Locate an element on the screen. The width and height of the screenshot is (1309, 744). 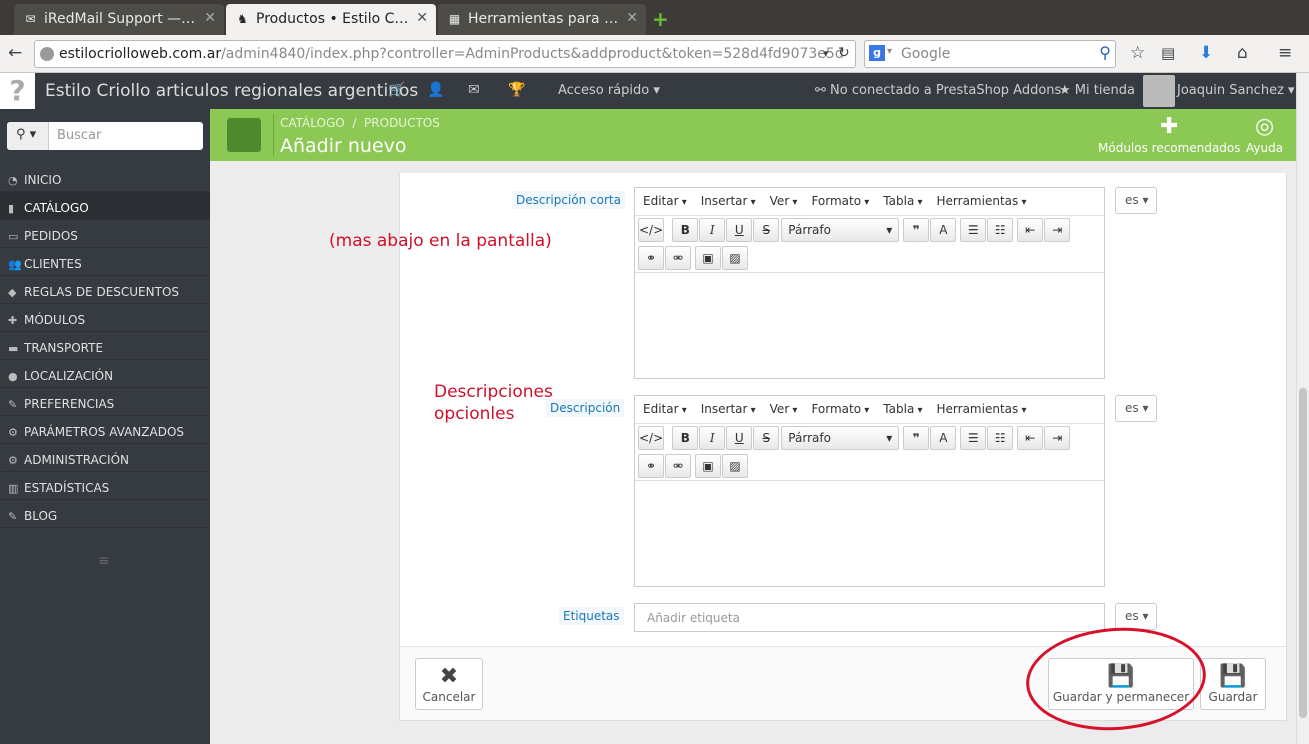
url-dropdown-icon: ▾ is located at coordinates (826, 53).